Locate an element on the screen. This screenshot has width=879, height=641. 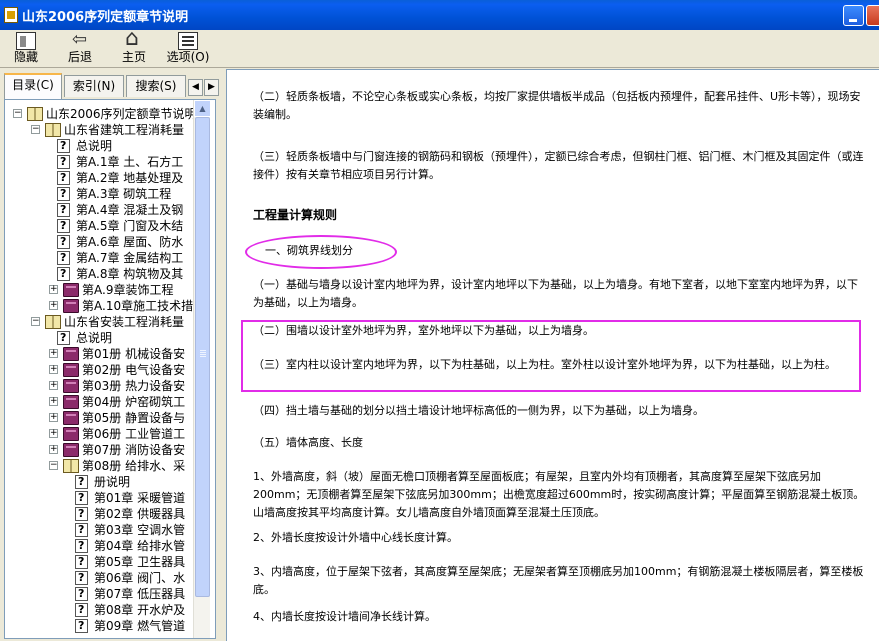
options-icon is located at coordinates (188, 41).